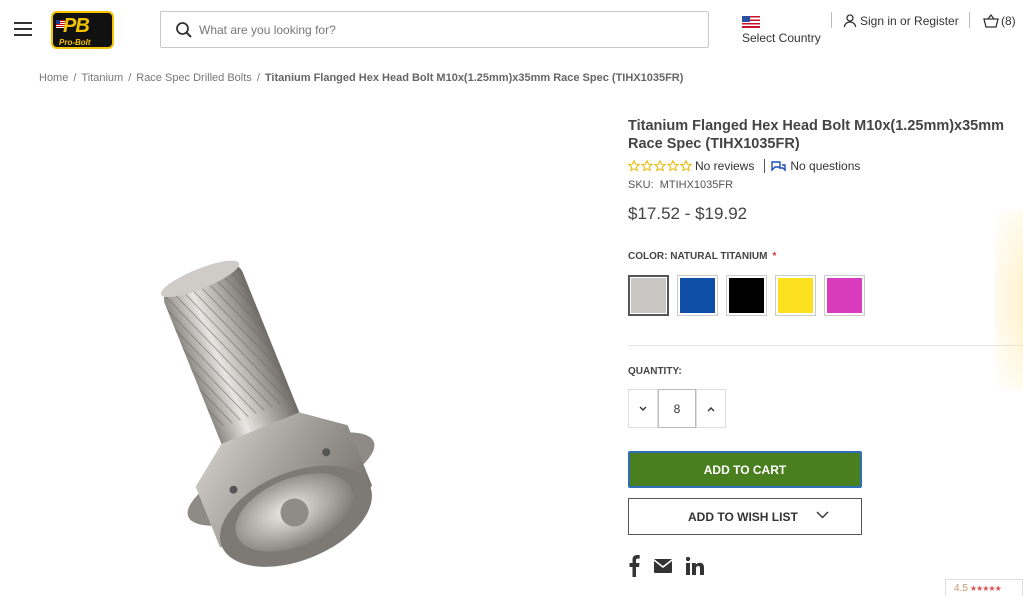 The image size is (1023, 596). I want to click on facebook-icon, so click(634, 566).